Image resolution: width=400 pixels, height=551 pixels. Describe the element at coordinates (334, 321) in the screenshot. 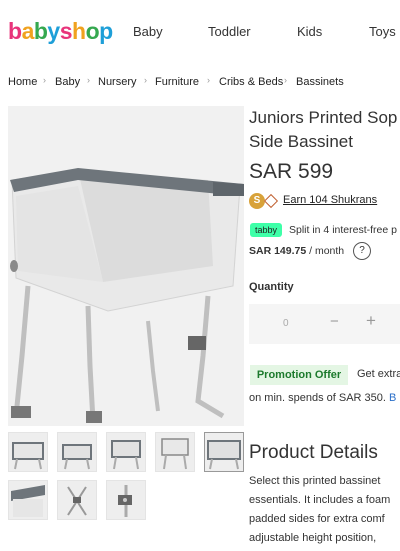

I see `minus-icon: −` at that location.